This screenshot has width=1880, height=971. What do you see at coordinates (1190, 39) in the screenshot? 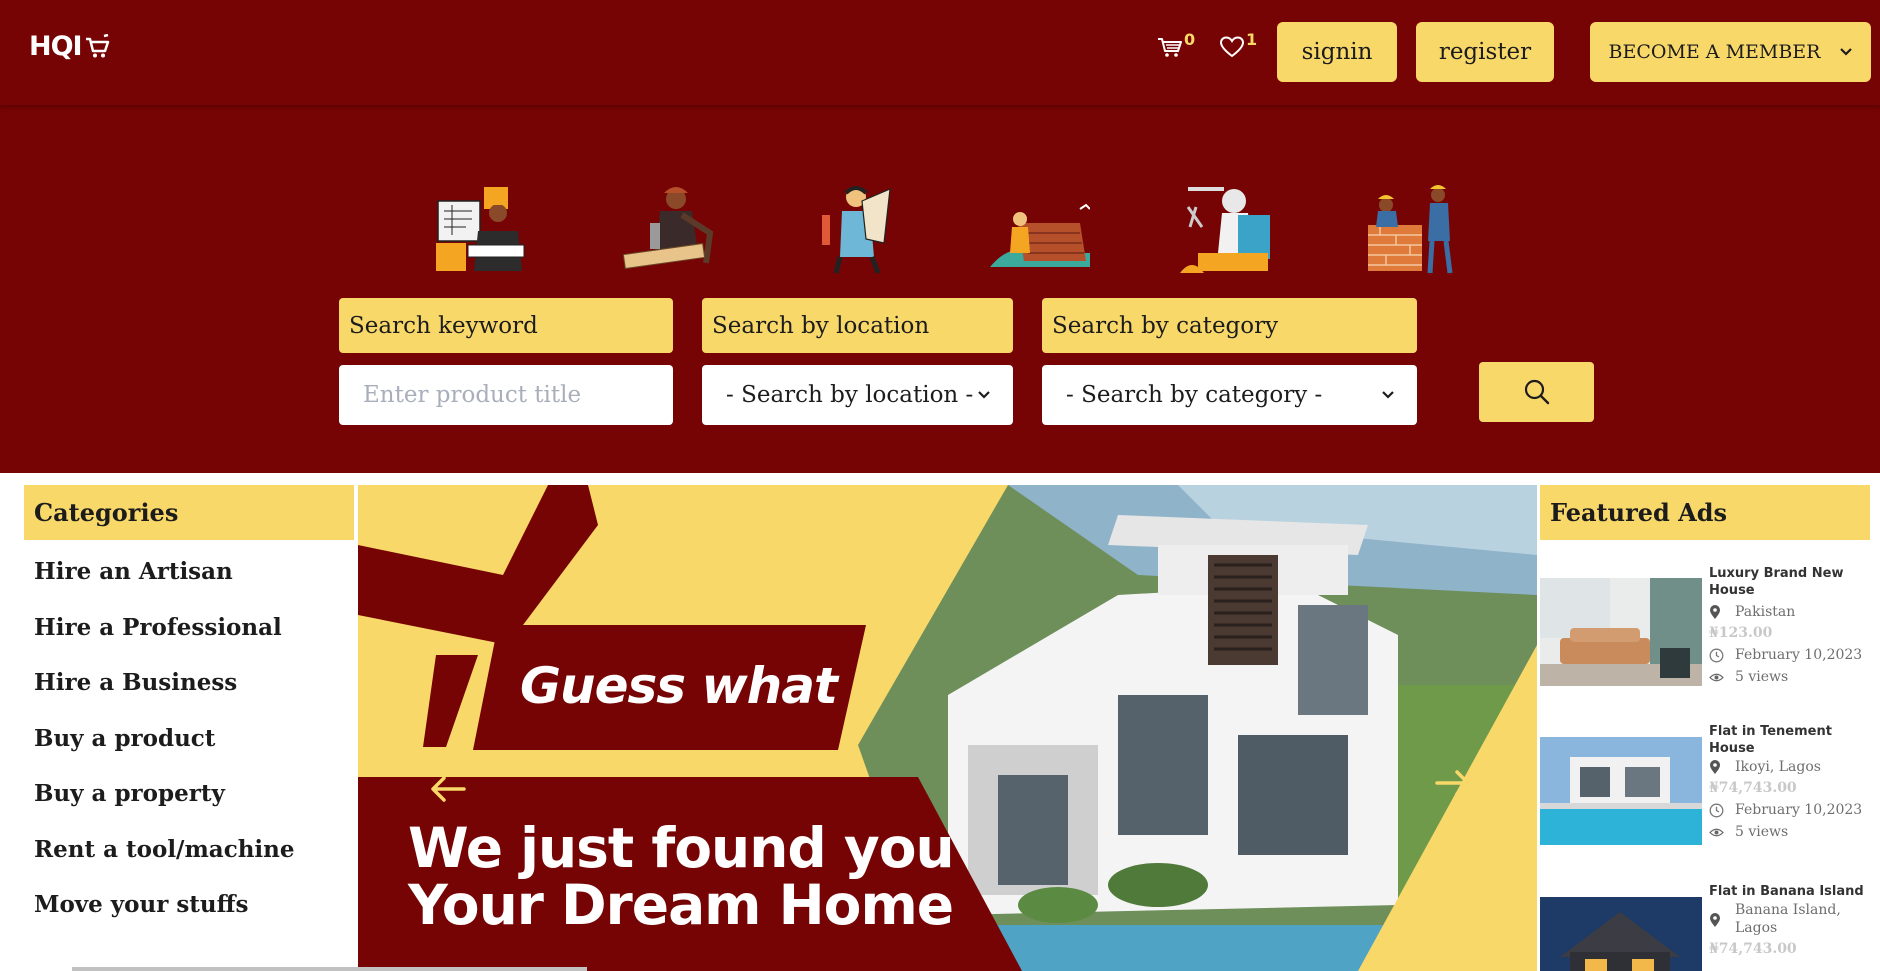
I see `cart-count: 0` at bounding box center [1190, 39].